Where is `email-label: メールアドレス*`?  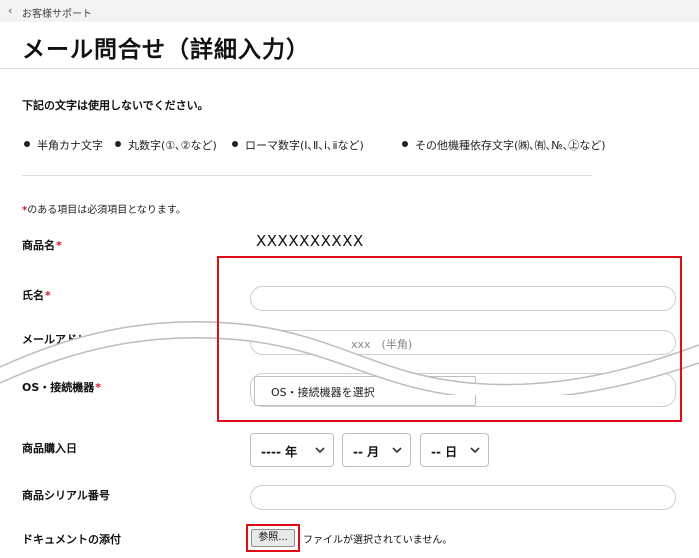
email-label: メールアドレス* is located at coordinates (64, 339).